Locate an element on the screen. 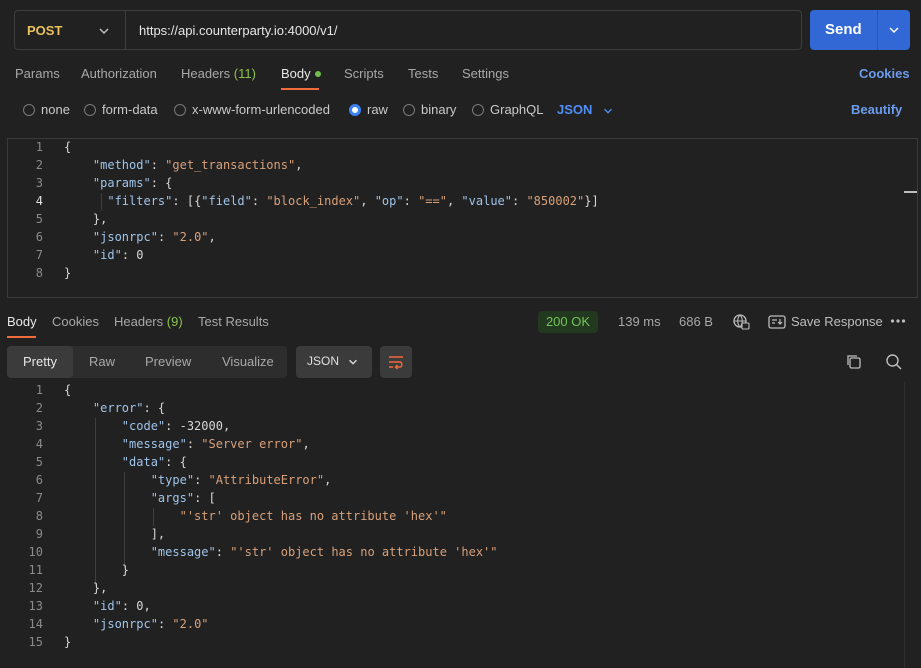  radio-selected-icon is located at coordinates (355, 109).